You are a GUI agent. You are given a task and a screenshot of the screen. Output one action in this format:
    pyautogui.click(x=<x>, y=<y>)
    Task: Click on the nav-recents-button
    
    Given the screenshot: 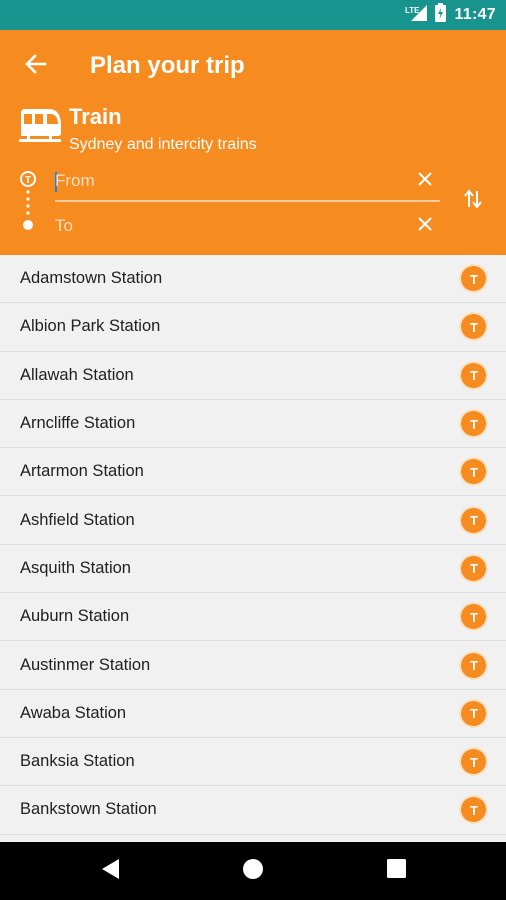 What is the action you would take?
    pyautogui.click(x=396, y=871)
    